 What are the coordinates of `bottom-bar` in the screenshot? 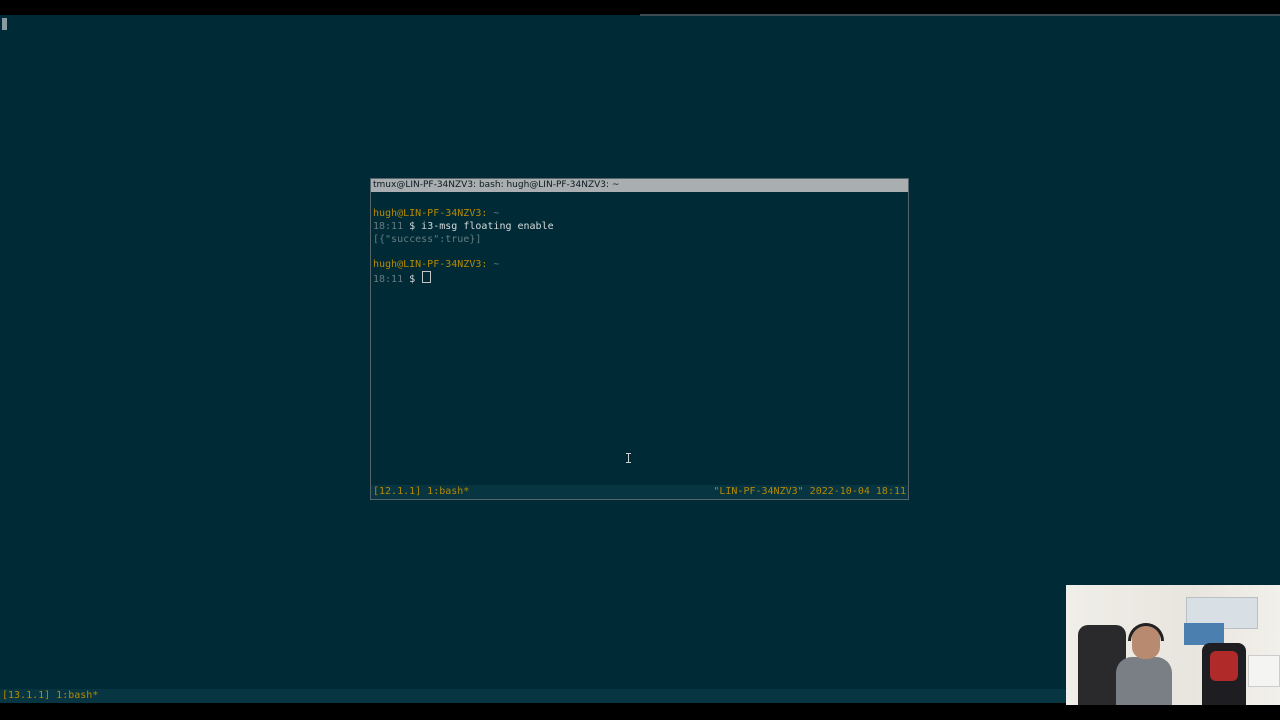 It's located at (640, 711).